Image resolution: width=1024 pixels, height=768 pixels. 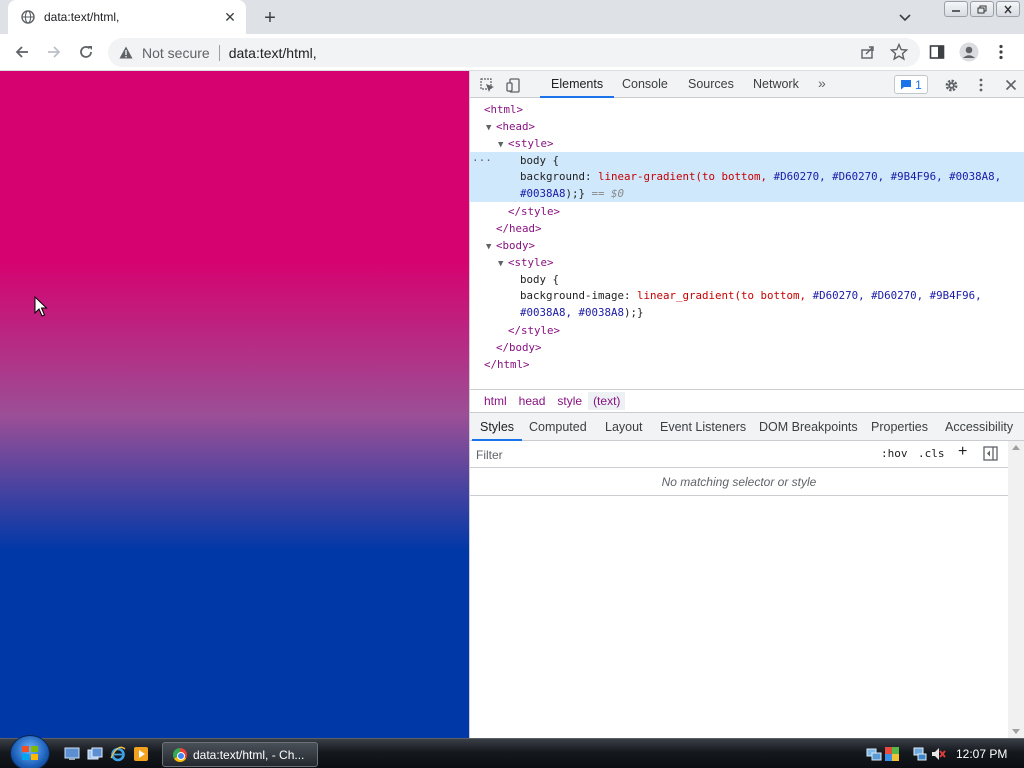 I want to click on filter-input, so click(x=674, y=454).